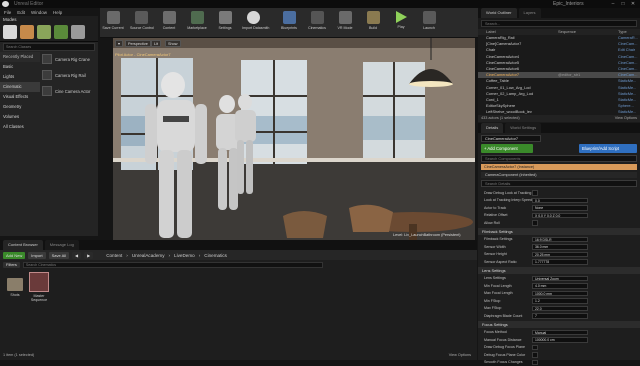 The image size is (640, 366). I want to click on property-value-field: X 0.0 Y 0.0 Z 0.0, so click(560, 216).